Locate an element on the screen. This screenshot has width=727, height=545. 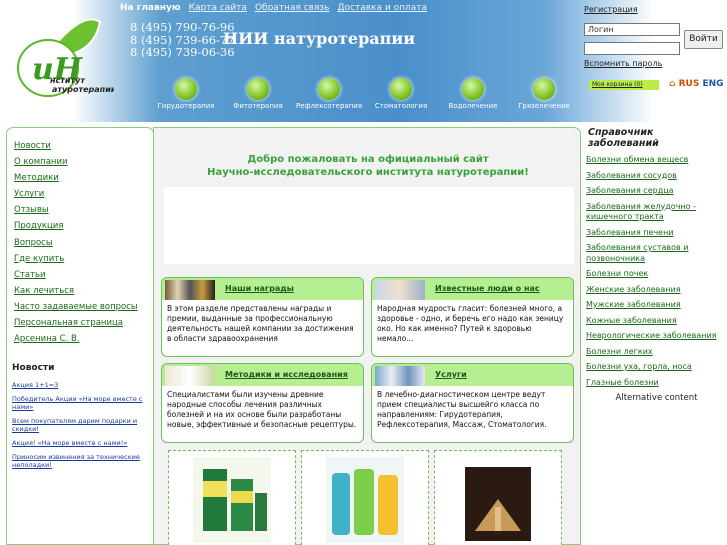
category-hirudotherapy: Гирудотерапия is located at coordinates (186, 94).